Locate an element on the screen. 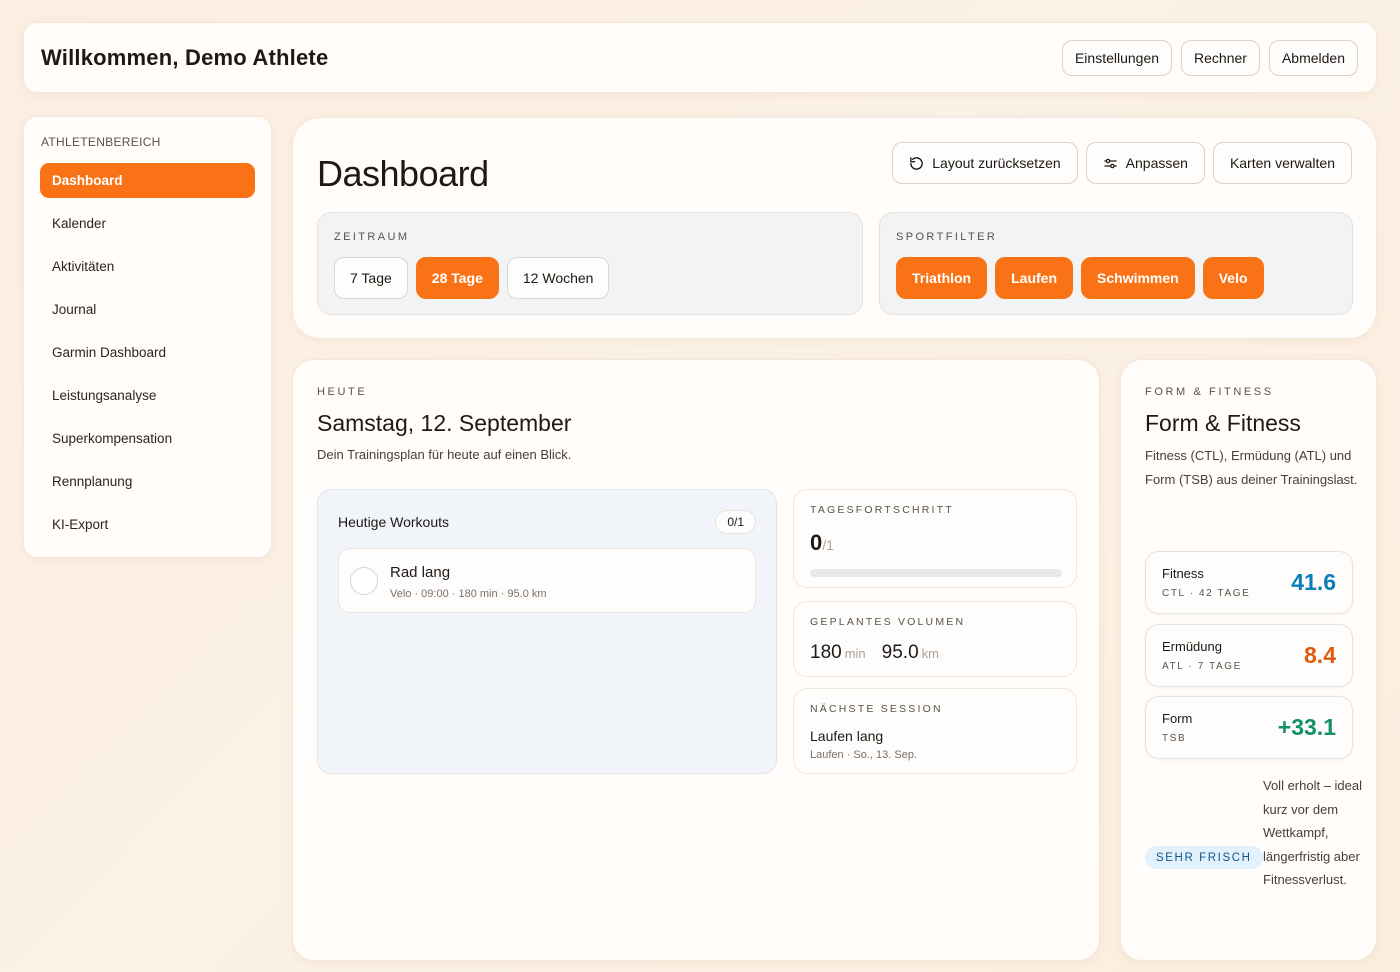 The height and width of the screenshot is (972, 1400). reset-layout-label: Layout zurücksetzen is located at coordinates (996, 163).